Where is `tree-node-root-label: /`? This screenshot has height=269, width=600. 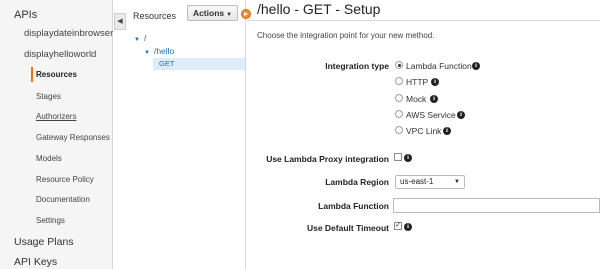 tree-node-root-label: / is located at coordinates (145, 38).